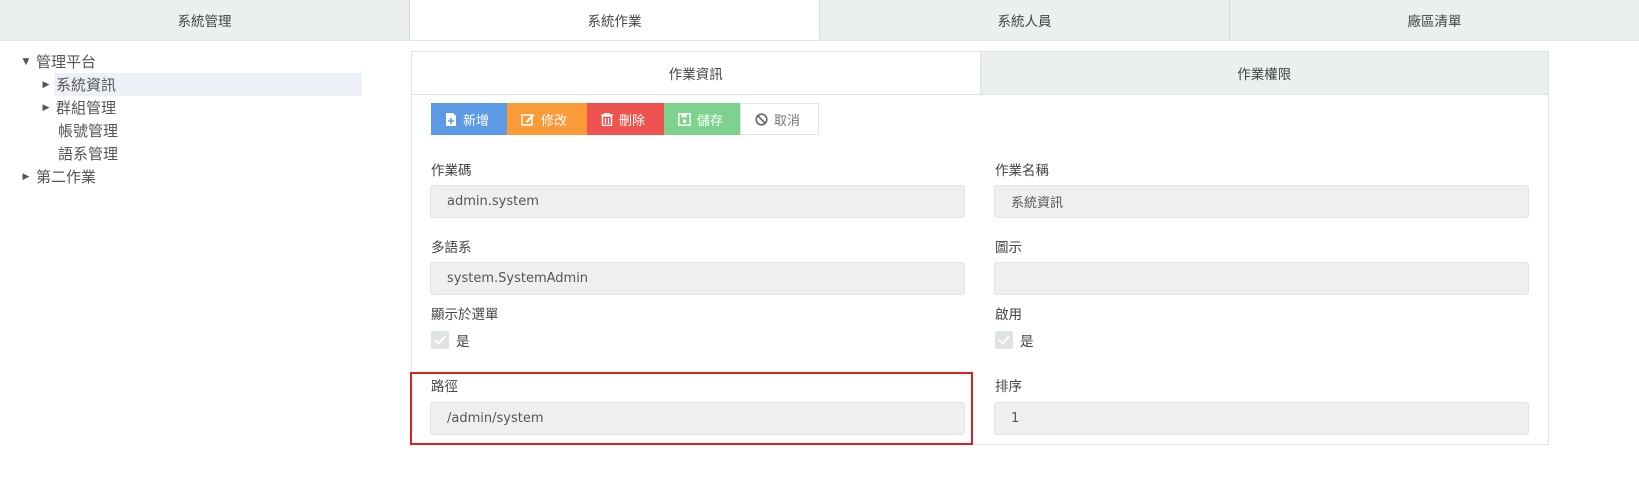  I want to click on tree-node-language-management: 語系管理, so click(203, 153).